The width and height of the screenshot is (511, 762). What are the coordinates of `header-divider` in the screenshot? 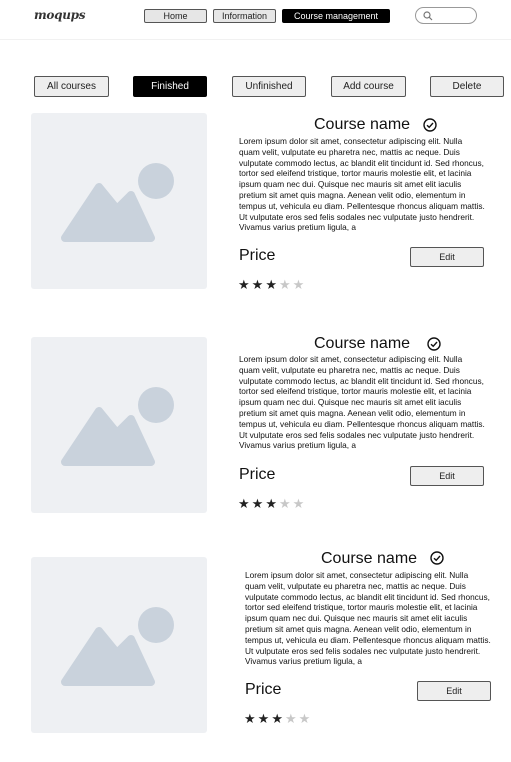 It's located at (255, 39).